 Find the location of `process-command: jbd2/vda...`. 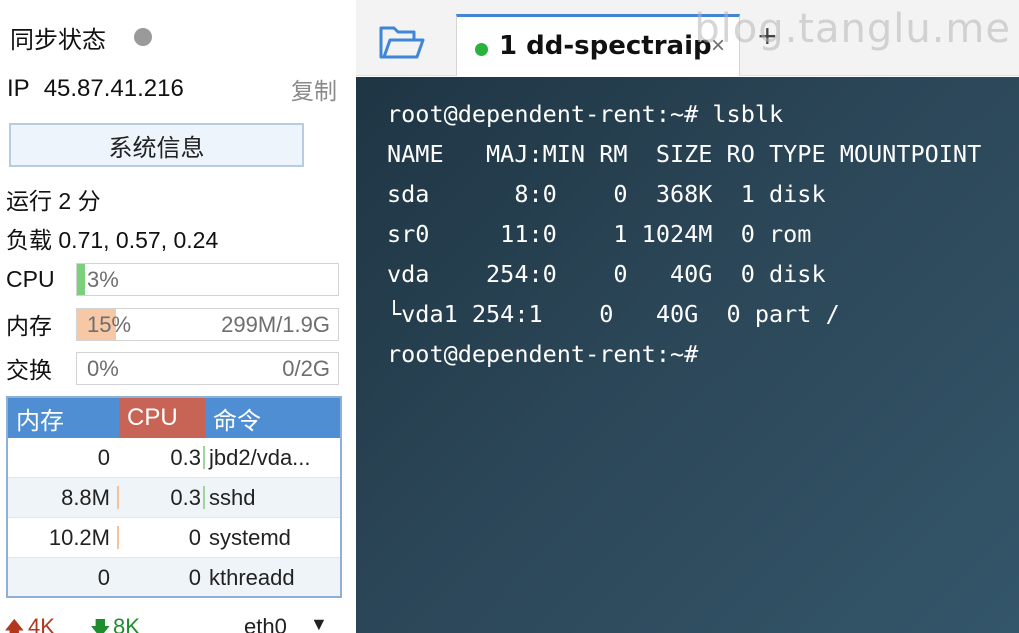

process-command: jbd2/vda... is located at coordinates (260, 457).